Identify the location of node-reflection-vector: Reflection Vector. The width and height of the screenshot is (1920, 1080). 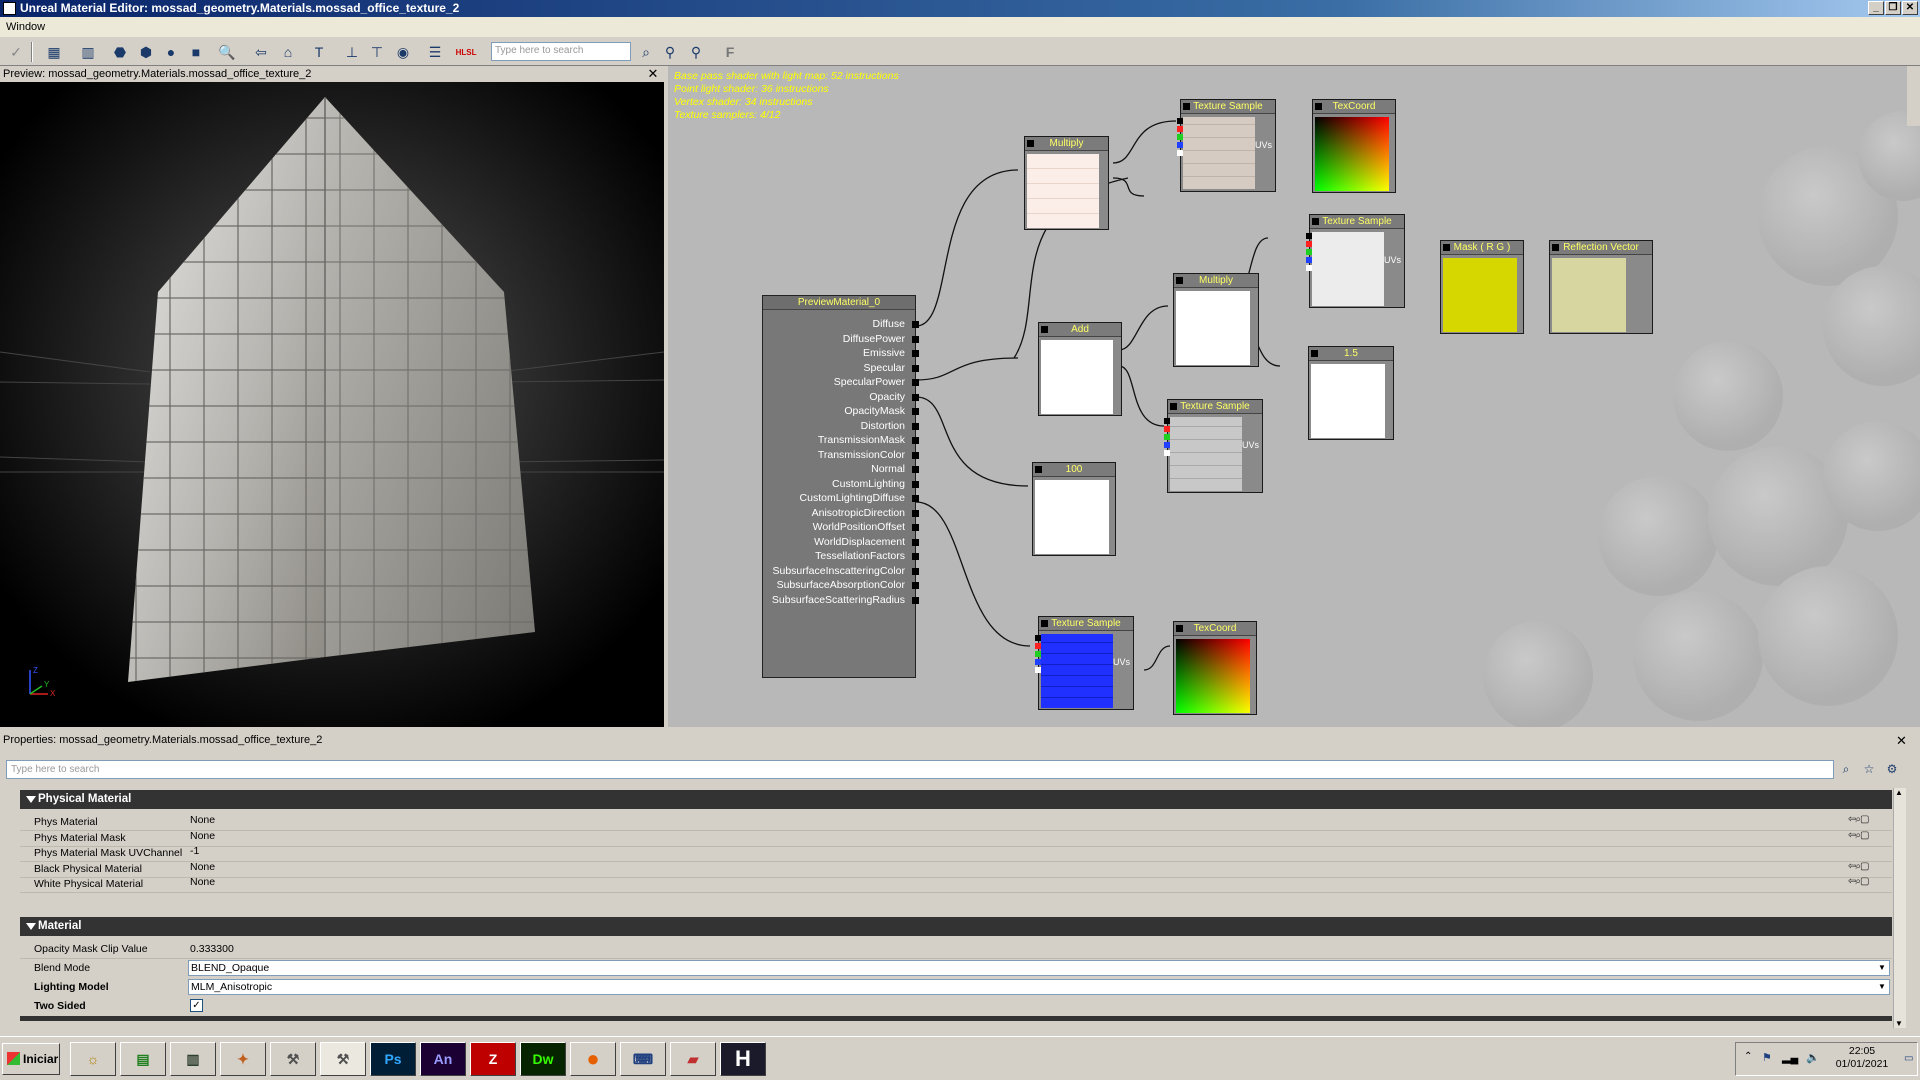
(1601, 287).